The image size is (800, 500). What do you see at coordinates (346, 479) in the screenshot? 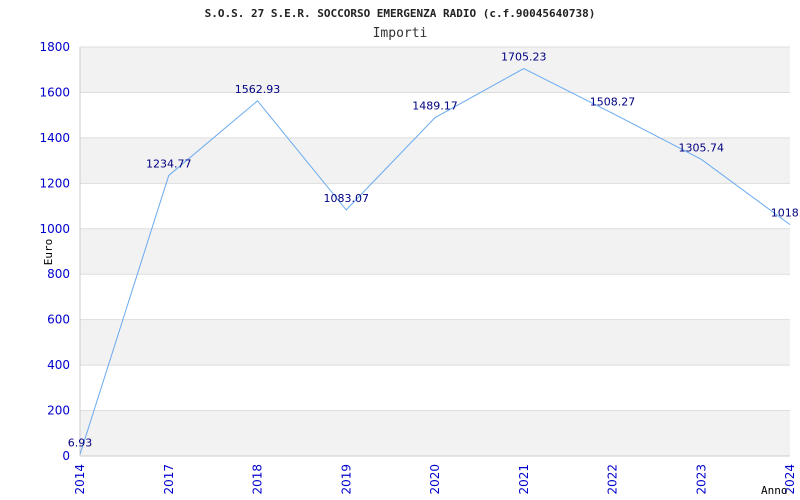
I see `x-tick-label: 2019` at bounding box center [346, 479].